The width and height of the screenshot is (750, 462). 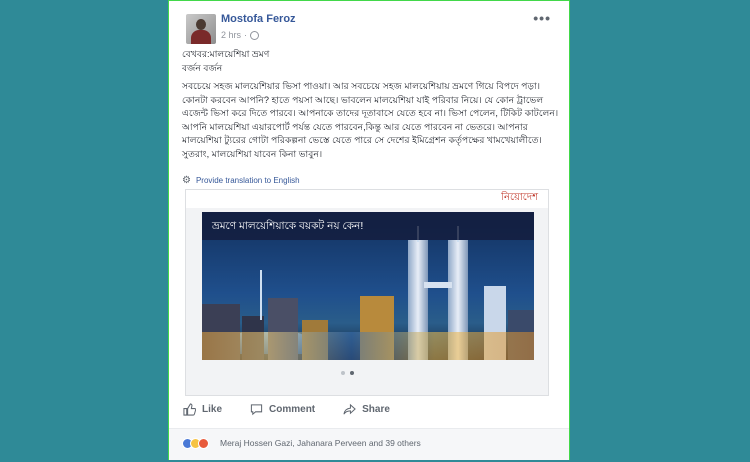 What do you see at coordinates (203, 443) in the screenshot?
I see `angry-reaction-icon` at bounding box center [203, 443].